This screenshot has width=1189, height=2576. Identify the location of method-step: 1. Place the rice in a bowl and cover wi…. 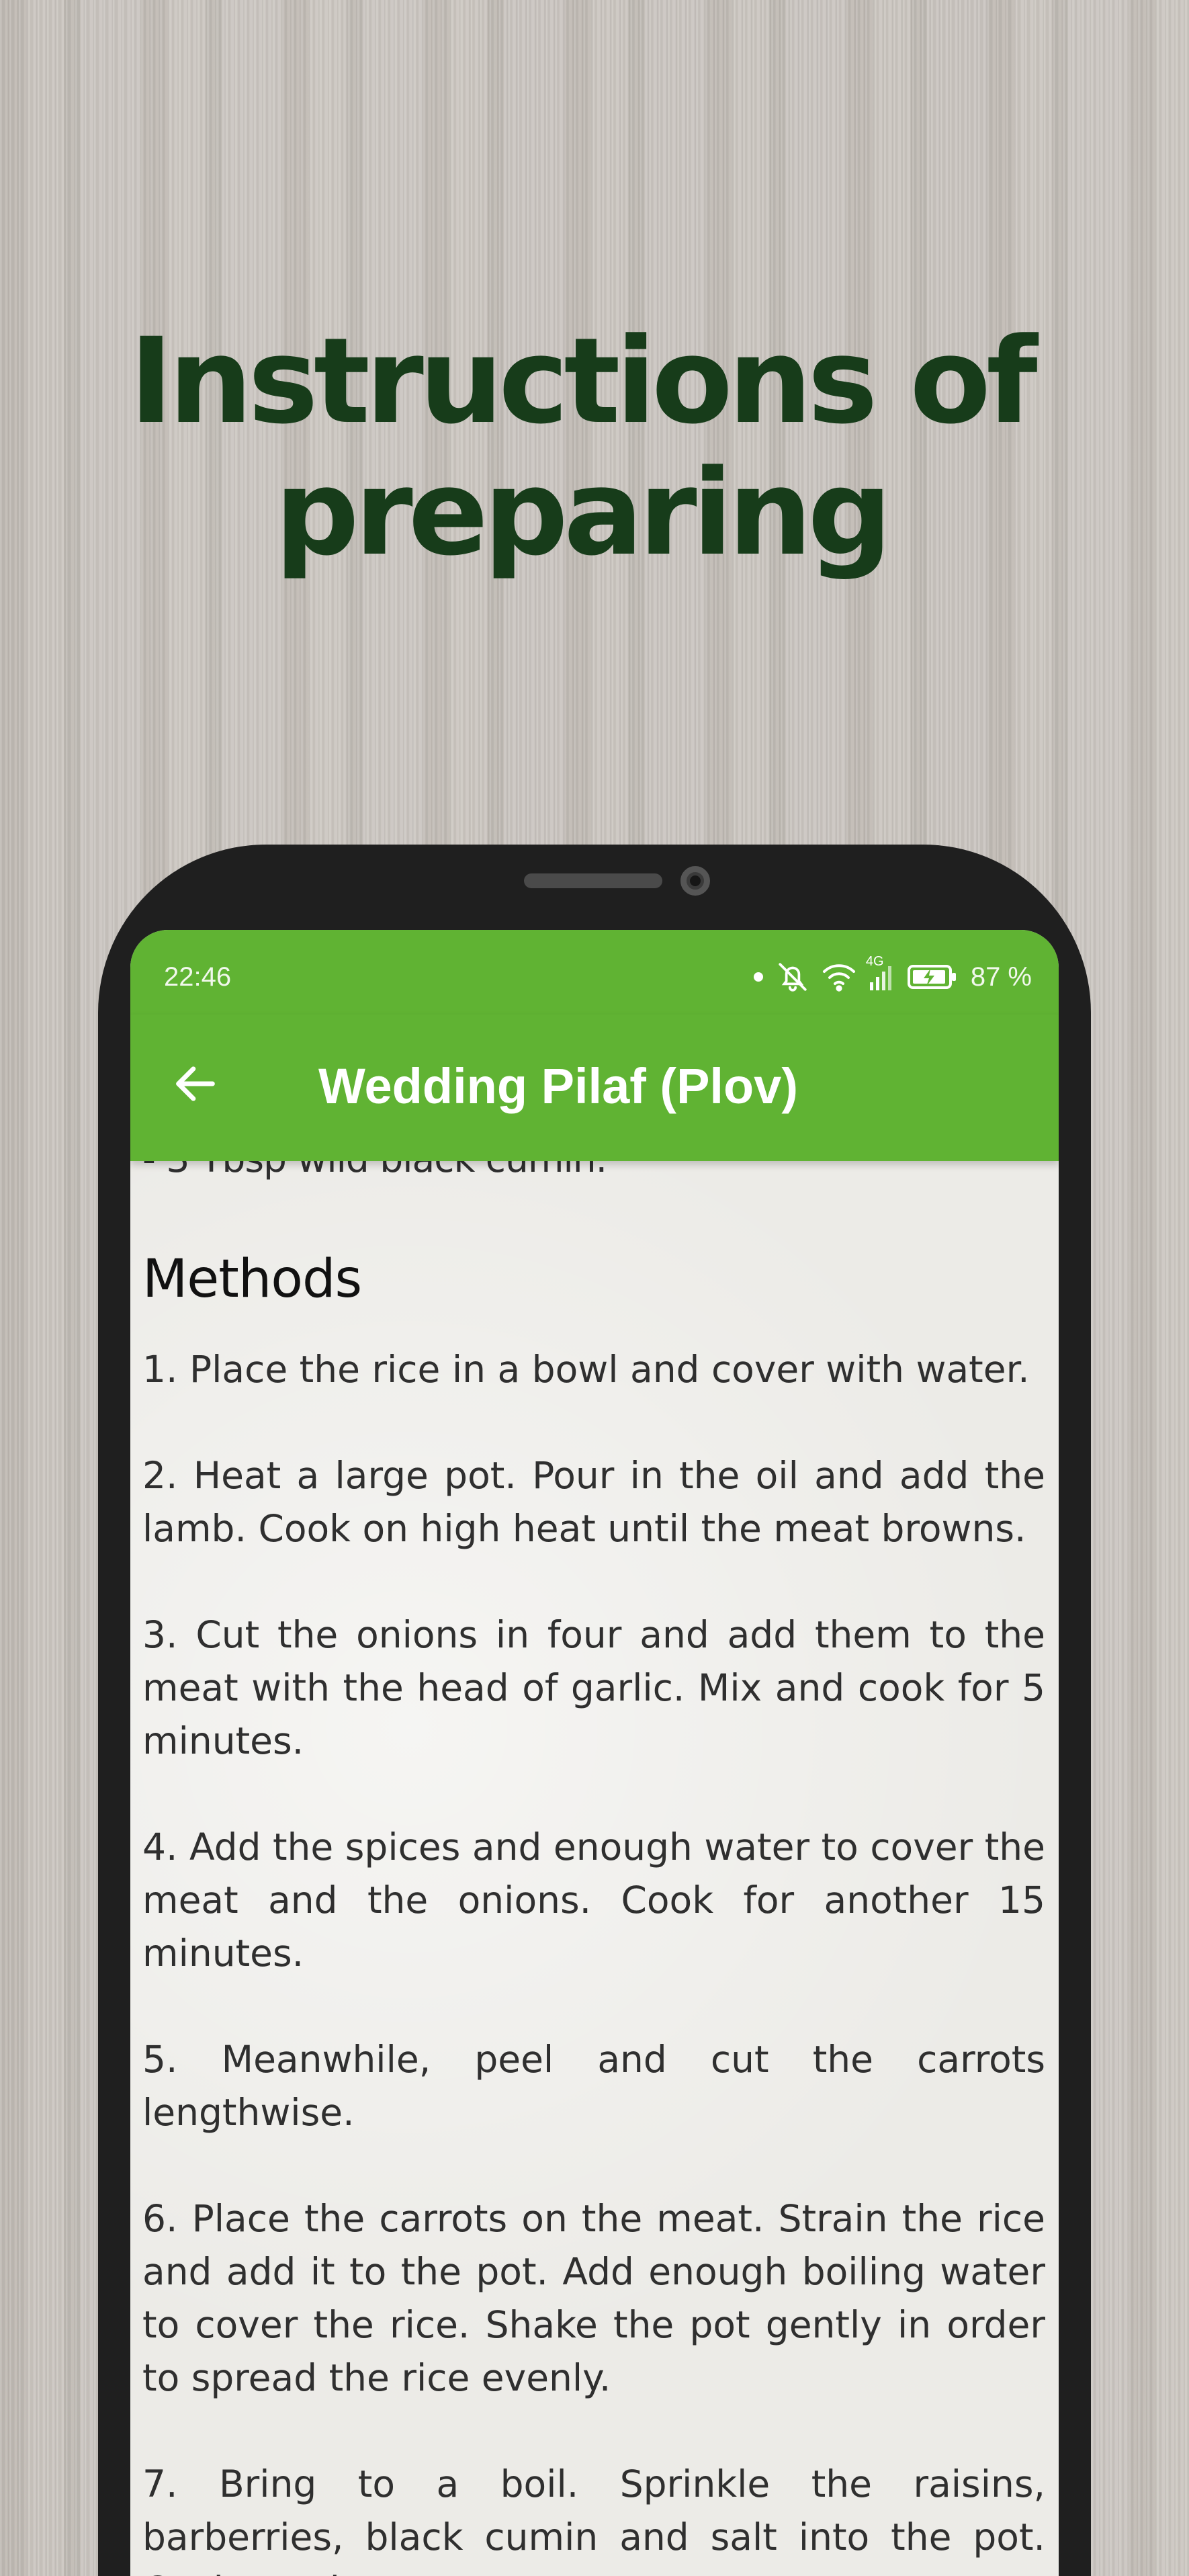
(586, 1369).